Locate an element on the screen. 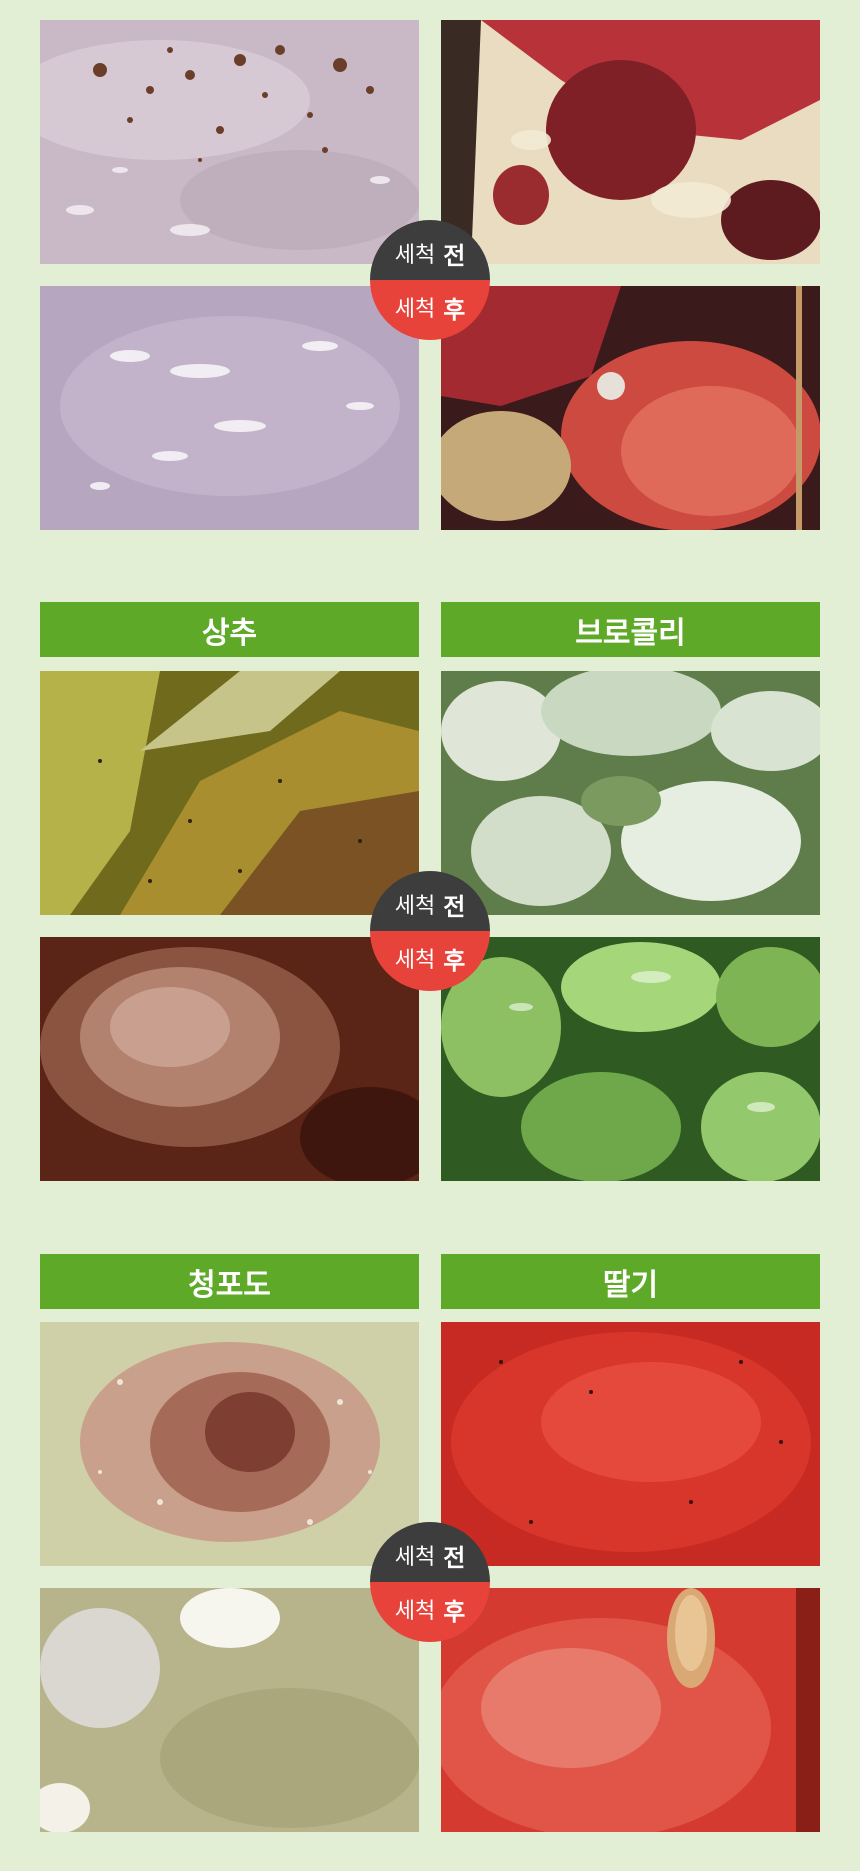 This screenshot has width=860, height=1871. photo-broccoli-after is located at coordinates (630, 1059).